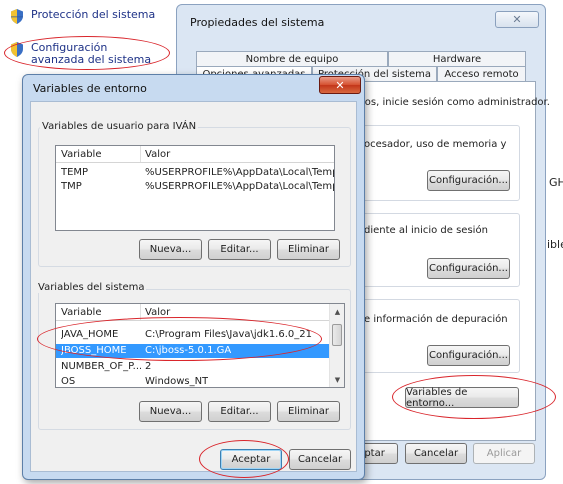  Describe the element at coordinates (292, 58) in the screenshot. I see `tab-computer-name: Nombre de equipo` at that location.